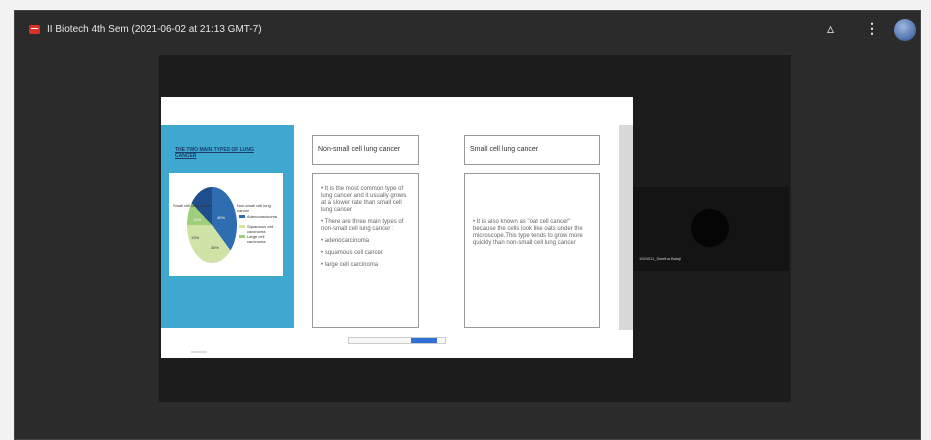  What do you see at coordinates (214, 153) in the screenshot?
I see `slide-title: THE TWO MAIN TYPES OF LUNG CANCER` at bounding box center [214, 153].